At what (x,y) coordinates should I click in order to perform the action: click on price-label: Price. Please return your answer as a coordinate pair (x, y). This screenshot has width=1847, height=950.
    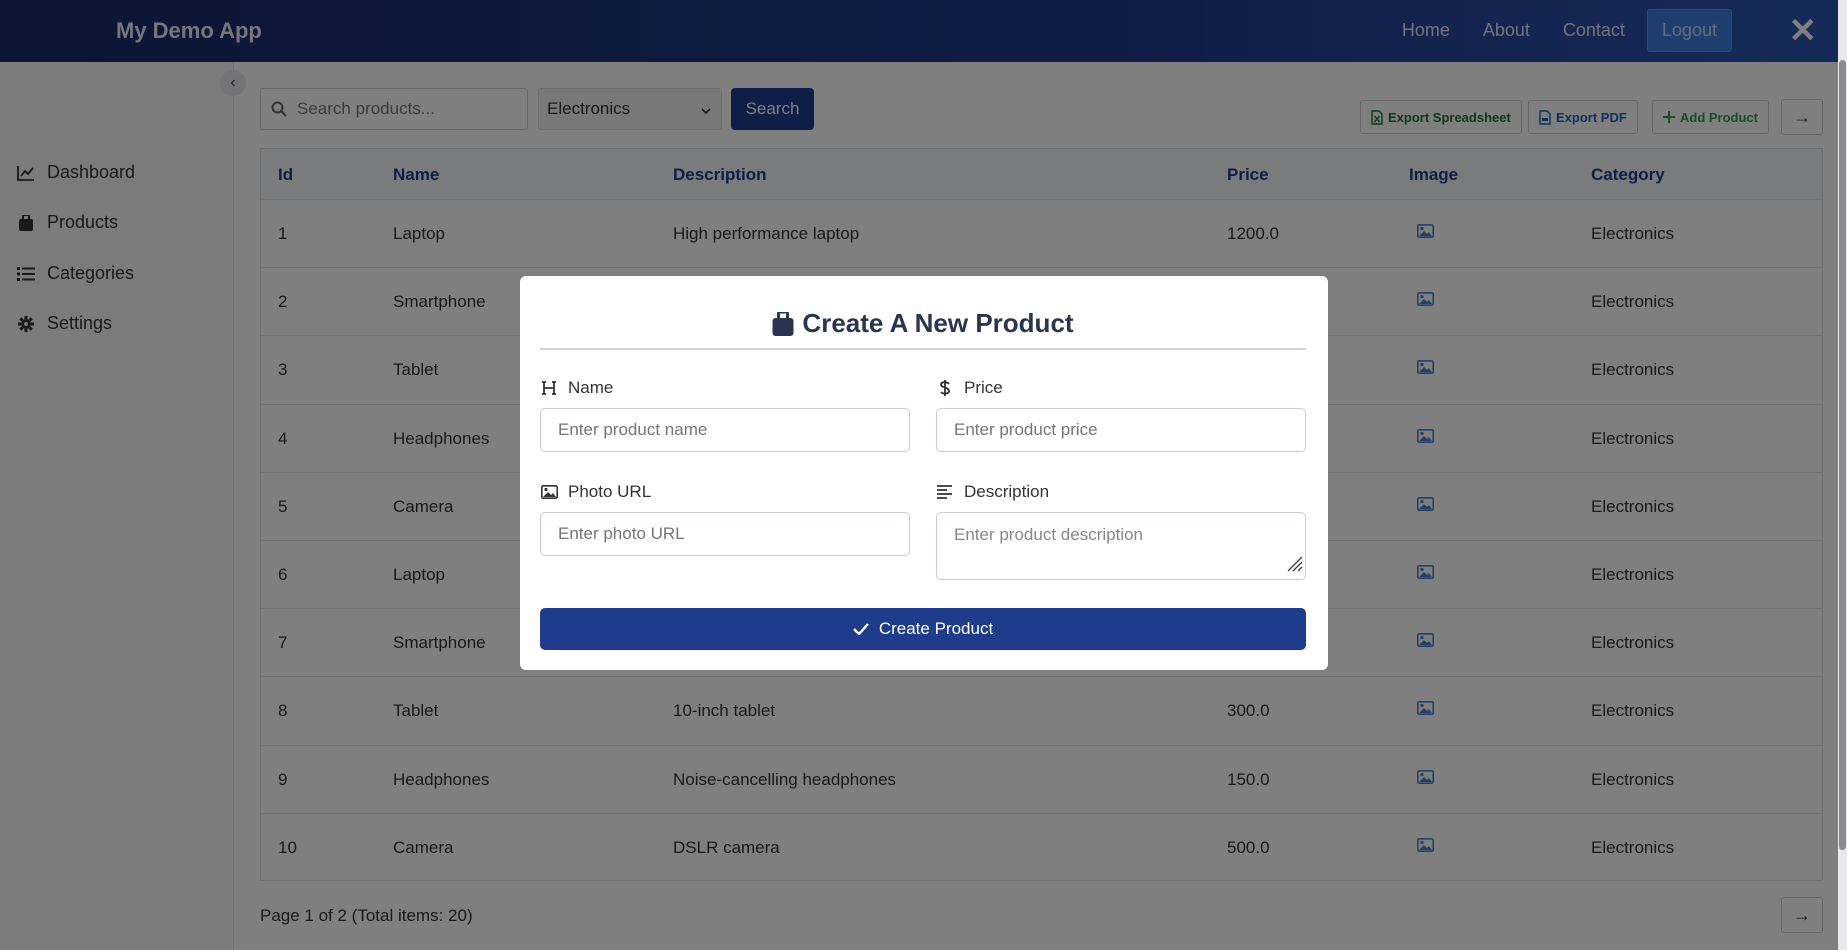
    Looking at the image, I should click on (969, 388).